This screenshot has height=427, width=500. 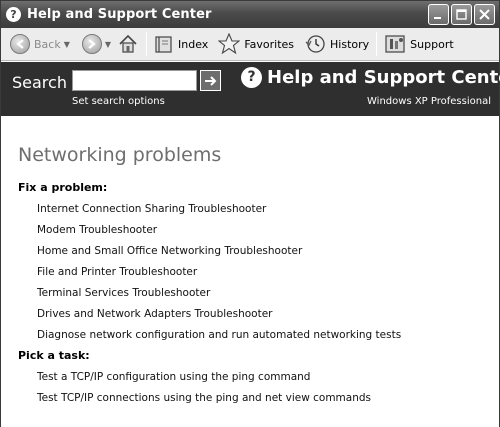 I want to click on search-go-button, so click(x=210, y=80).